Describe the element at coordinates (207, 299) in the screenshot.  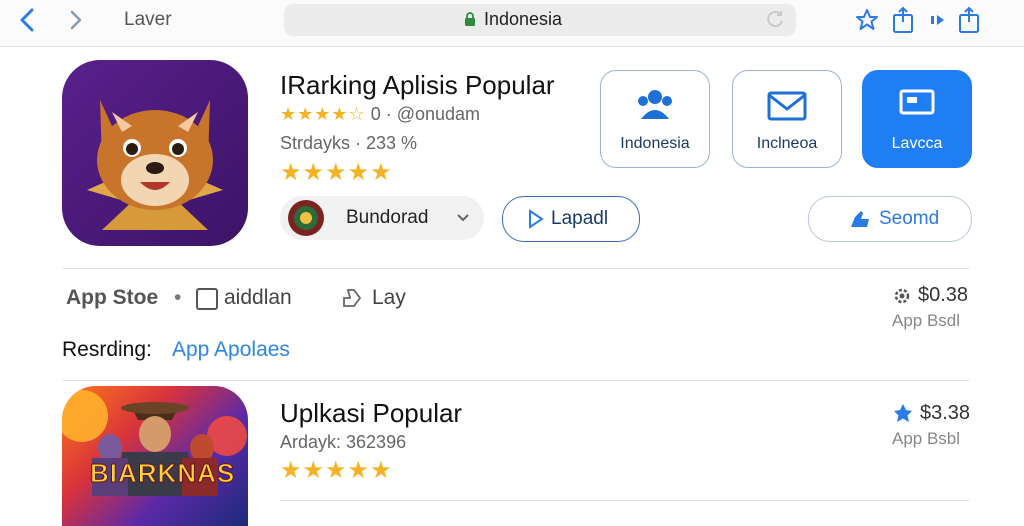
I see `checkbox` at that location.